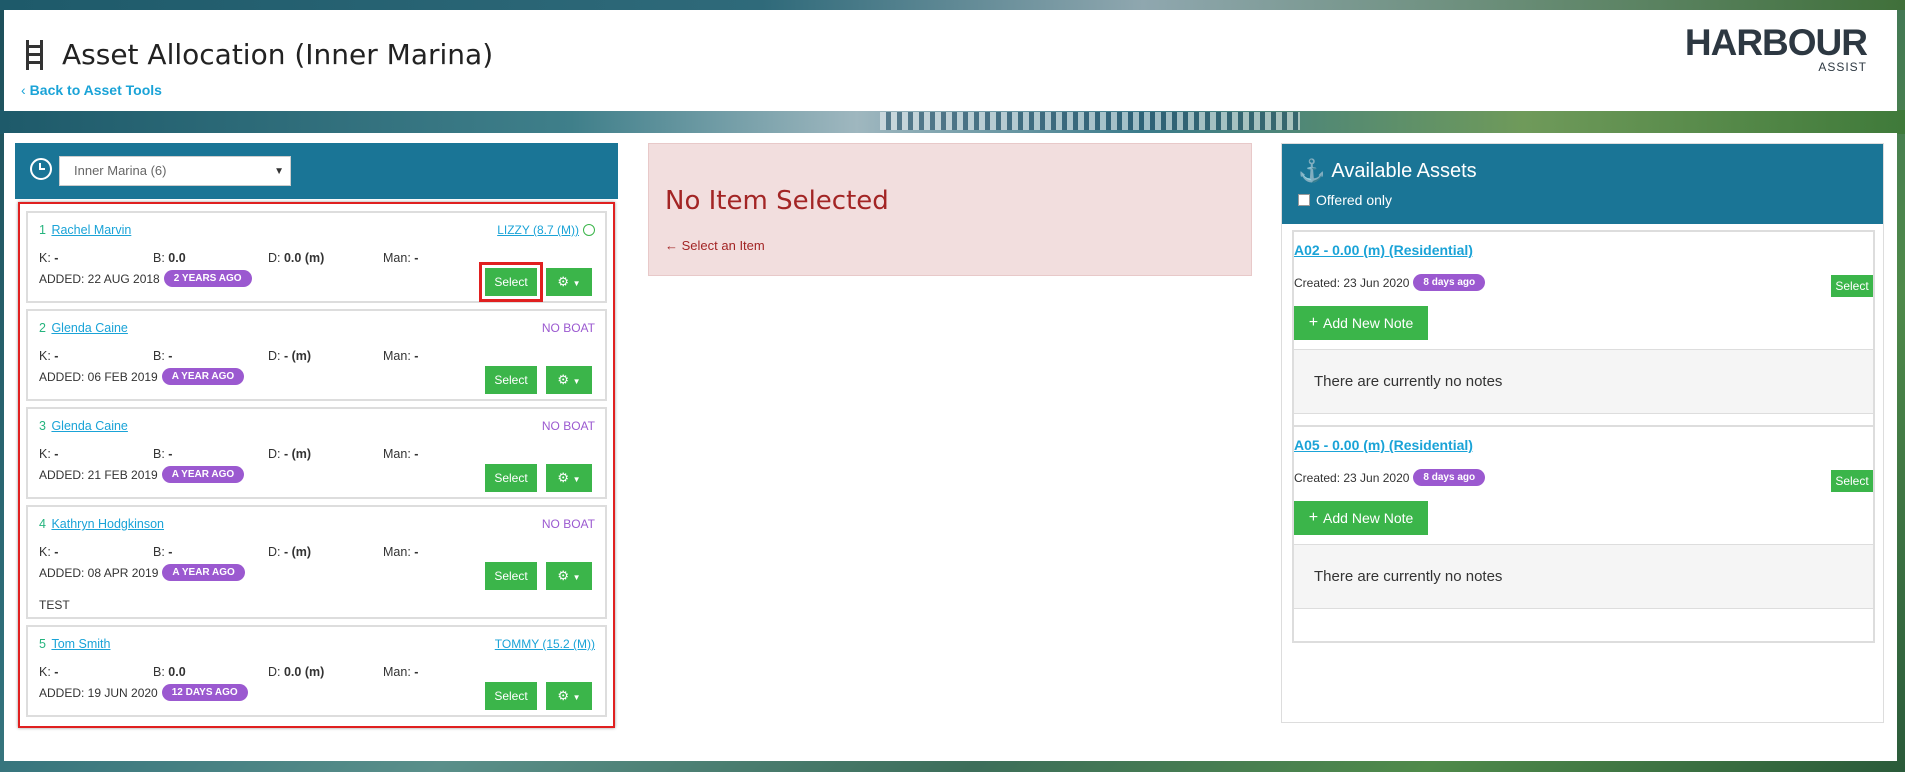 Image resolution: width=1905 pixels, height=772 pixels. I want to click on no-item-selected-panel: No Item Selected ← Select an Item, so click(950, 209).